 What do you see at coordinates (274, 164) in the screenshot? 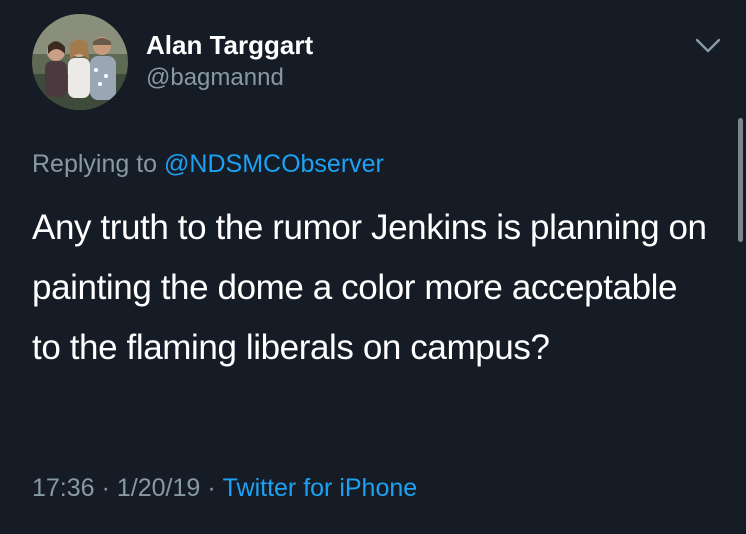
I see `replying-to-mention: @NDSMCObserver` at bounding box center [274, 164].